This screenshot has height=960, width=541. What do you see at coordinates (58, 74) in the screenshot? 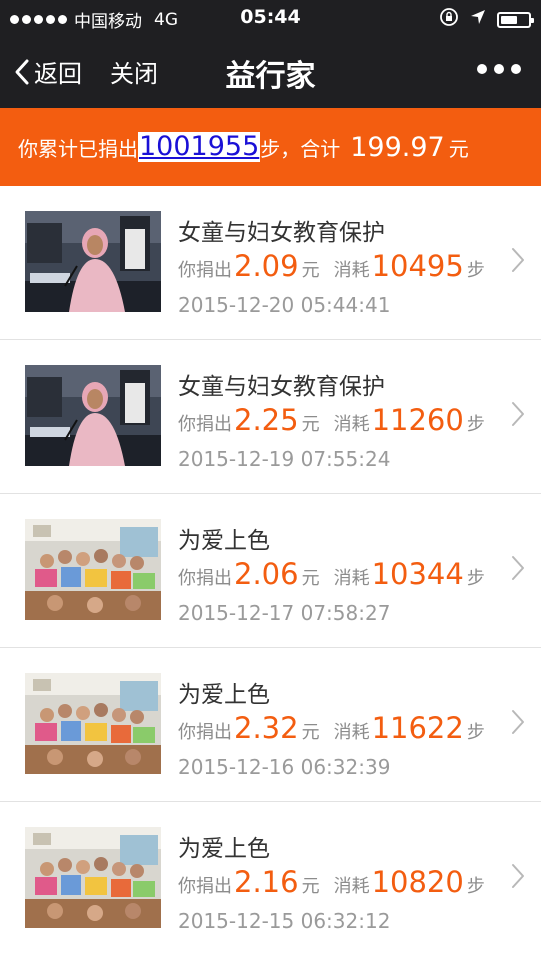
I see `back-label: 返回` at bounding box center [58, 74].